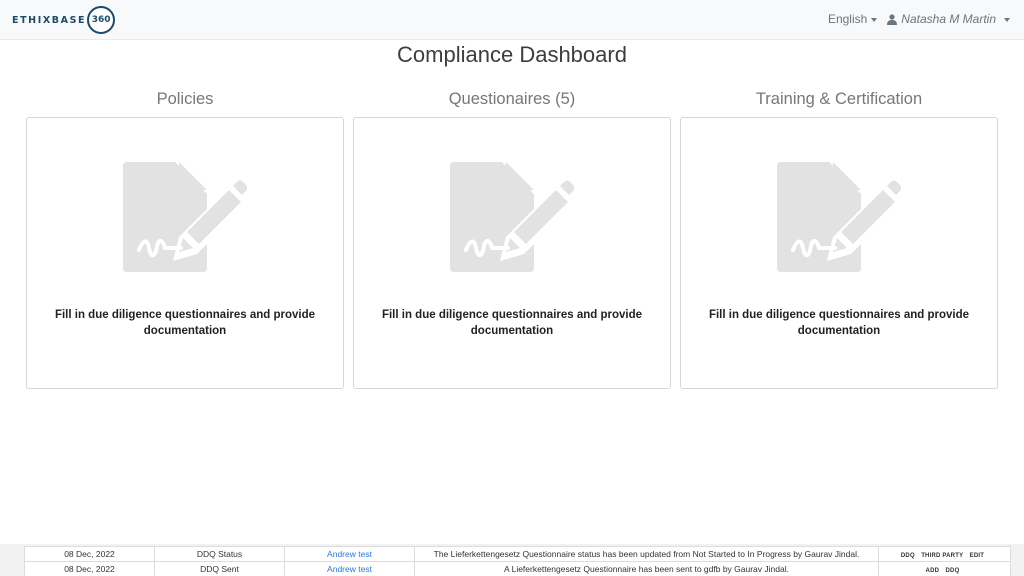 This screenshot has height=576, width=1024. I want to click on logo-ring: 360, so click(101, 20).